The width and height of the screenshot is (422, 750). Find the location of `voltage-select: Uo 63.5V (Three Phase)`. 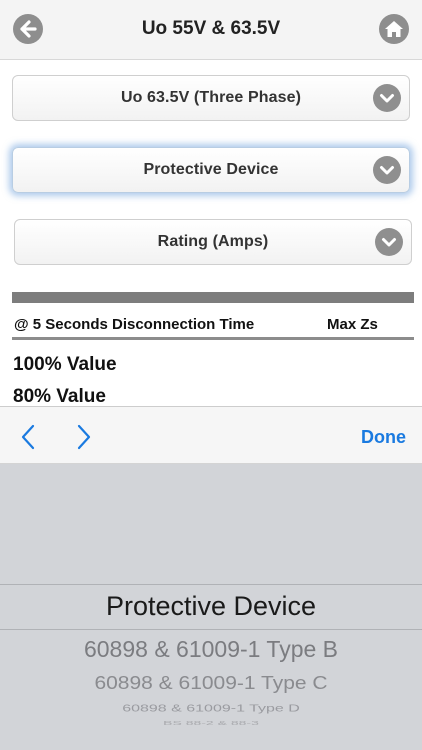

voltage-select: Uo 63.5V (Three Phase) is located at coordinates (211, 98).